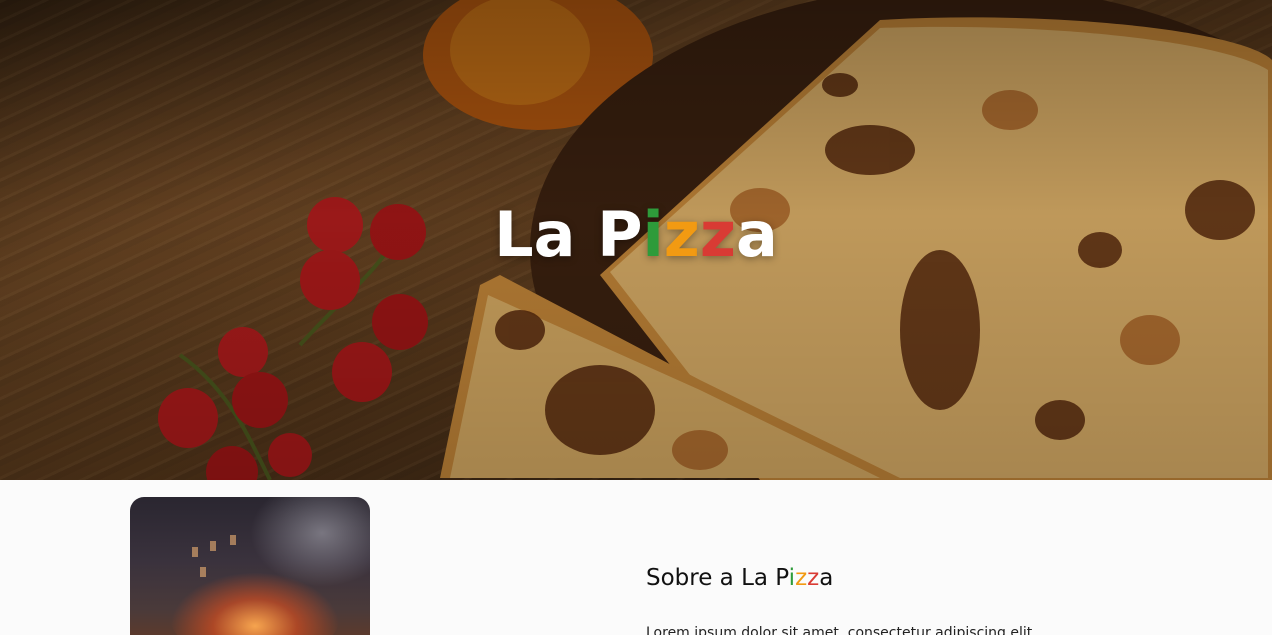 This screenshot has height=635, width=1272. I want to click on about-title: Sobre a La Pizza, so click(740, 578).